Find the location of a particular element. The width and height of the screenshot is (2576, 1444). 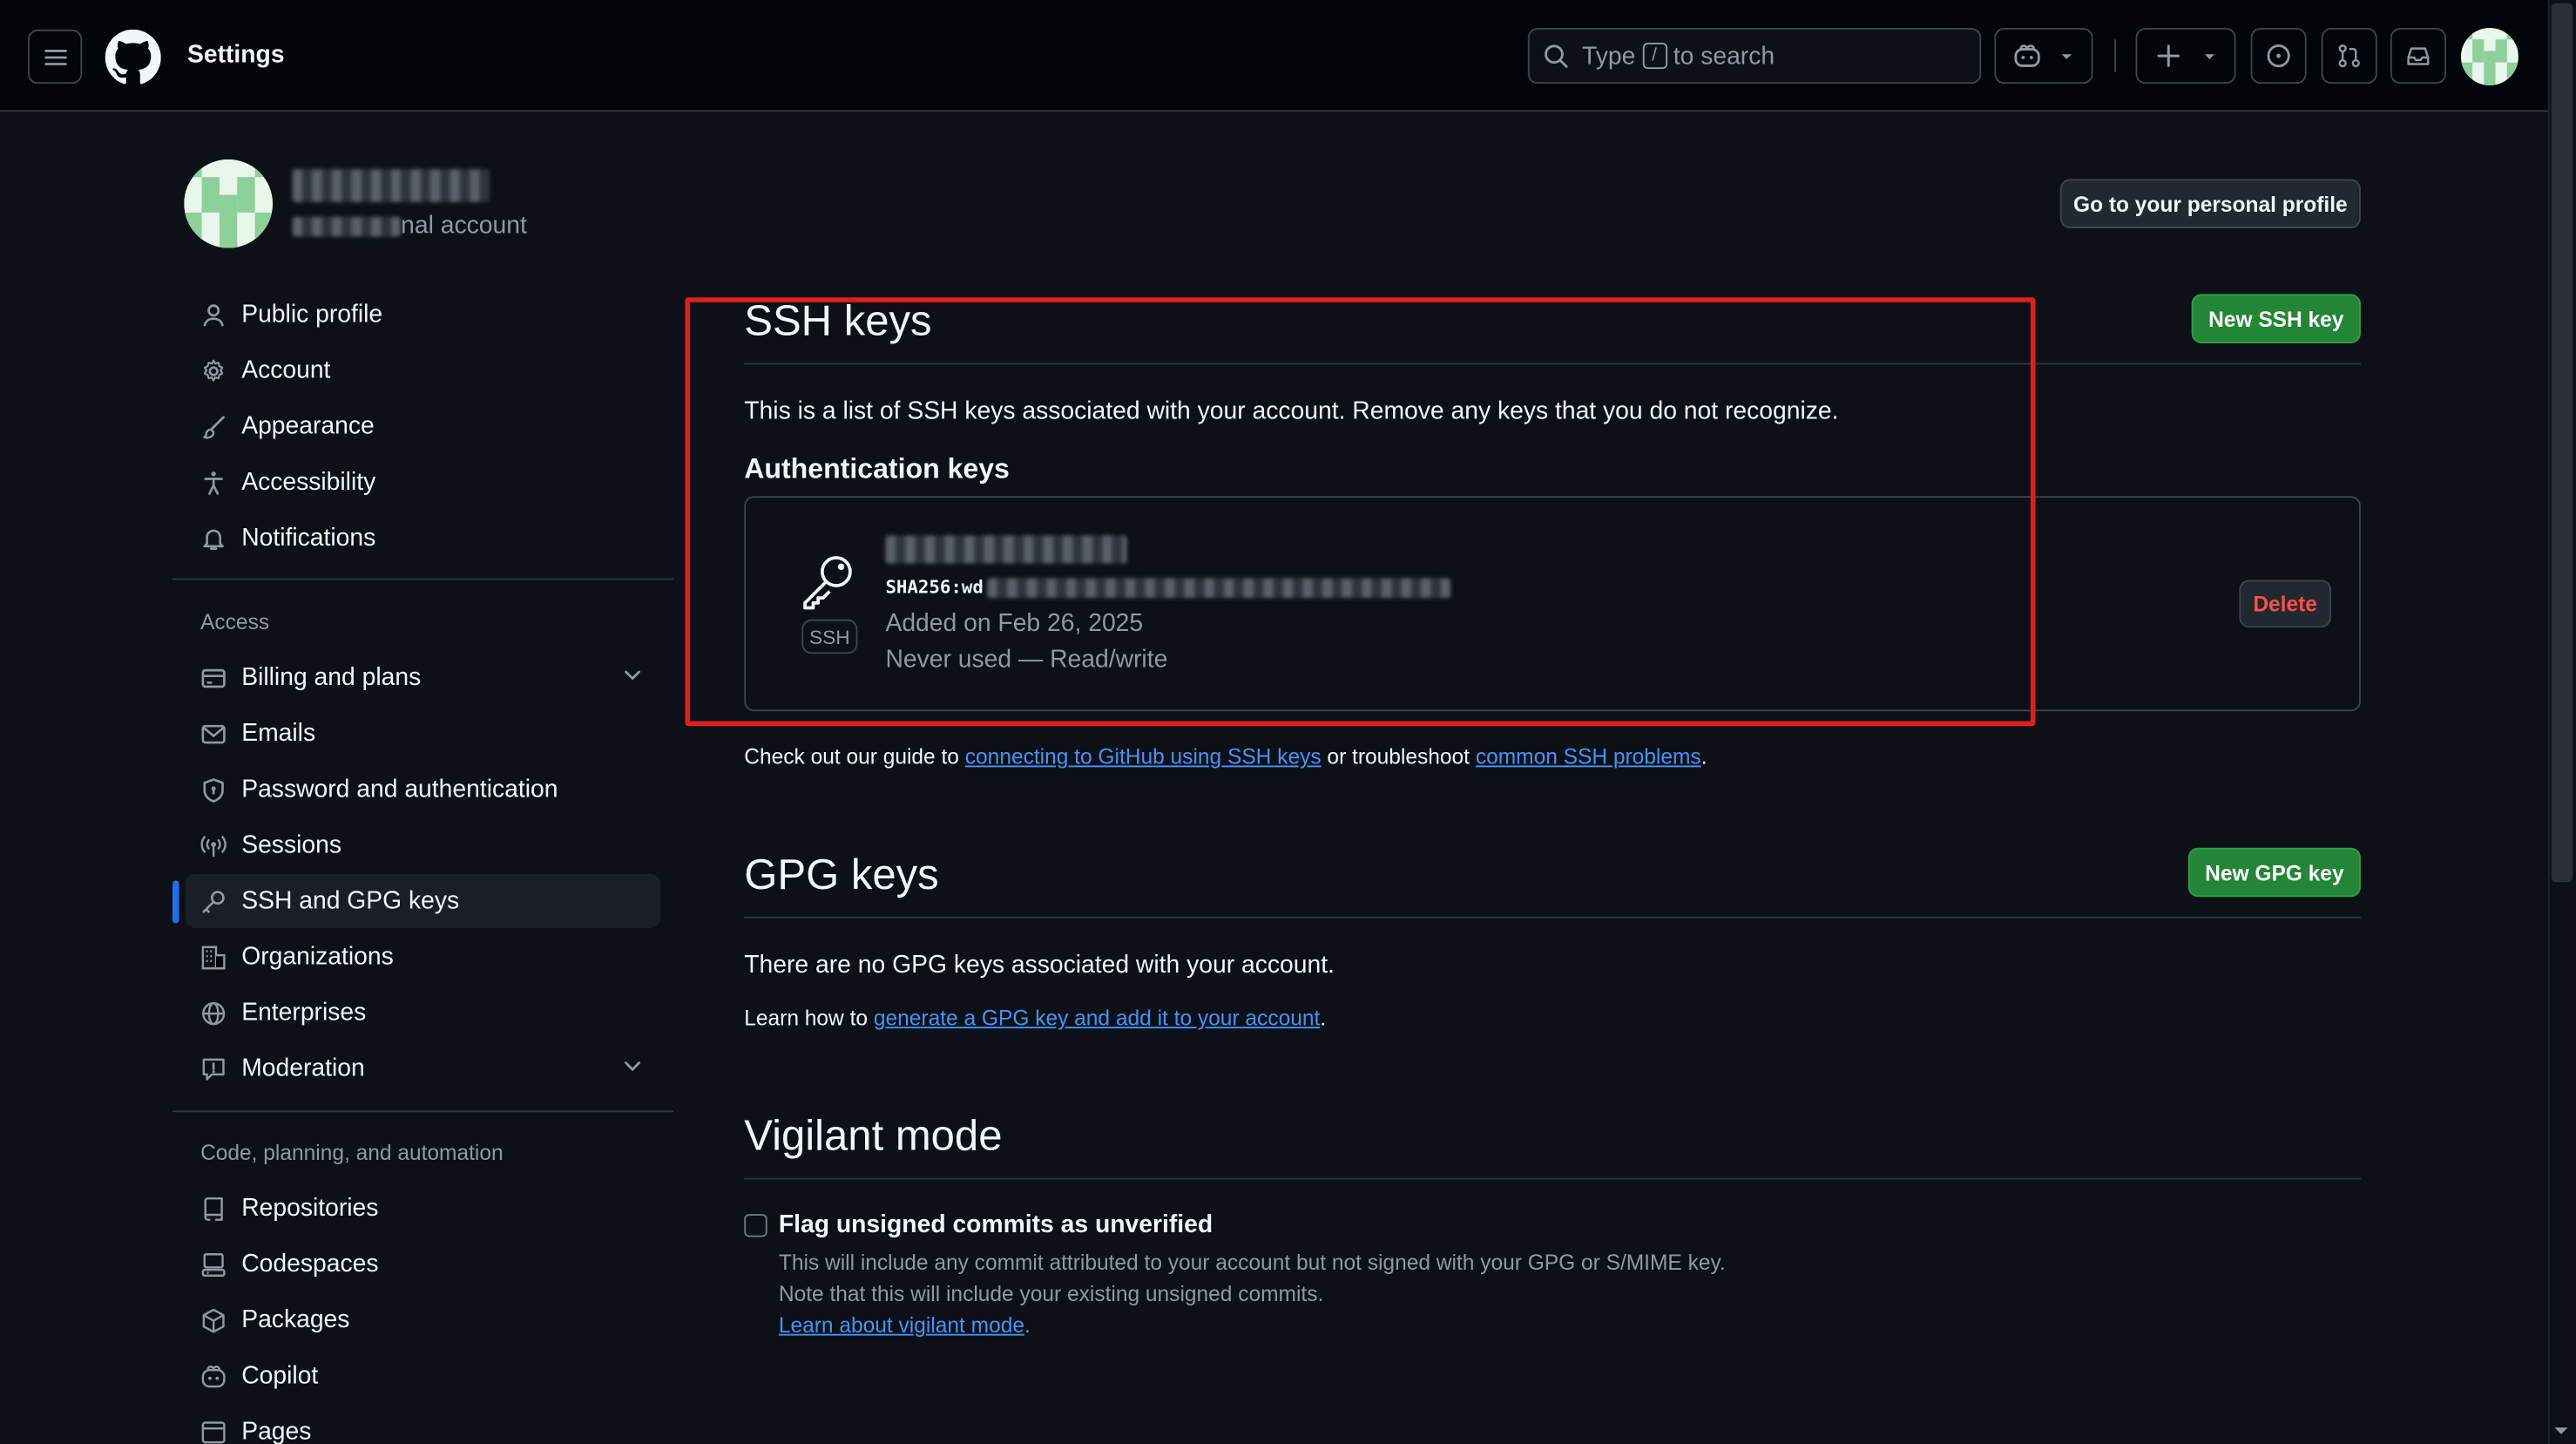

sidebar-item-organizations: Organizations is located at coordinates (423, 957).